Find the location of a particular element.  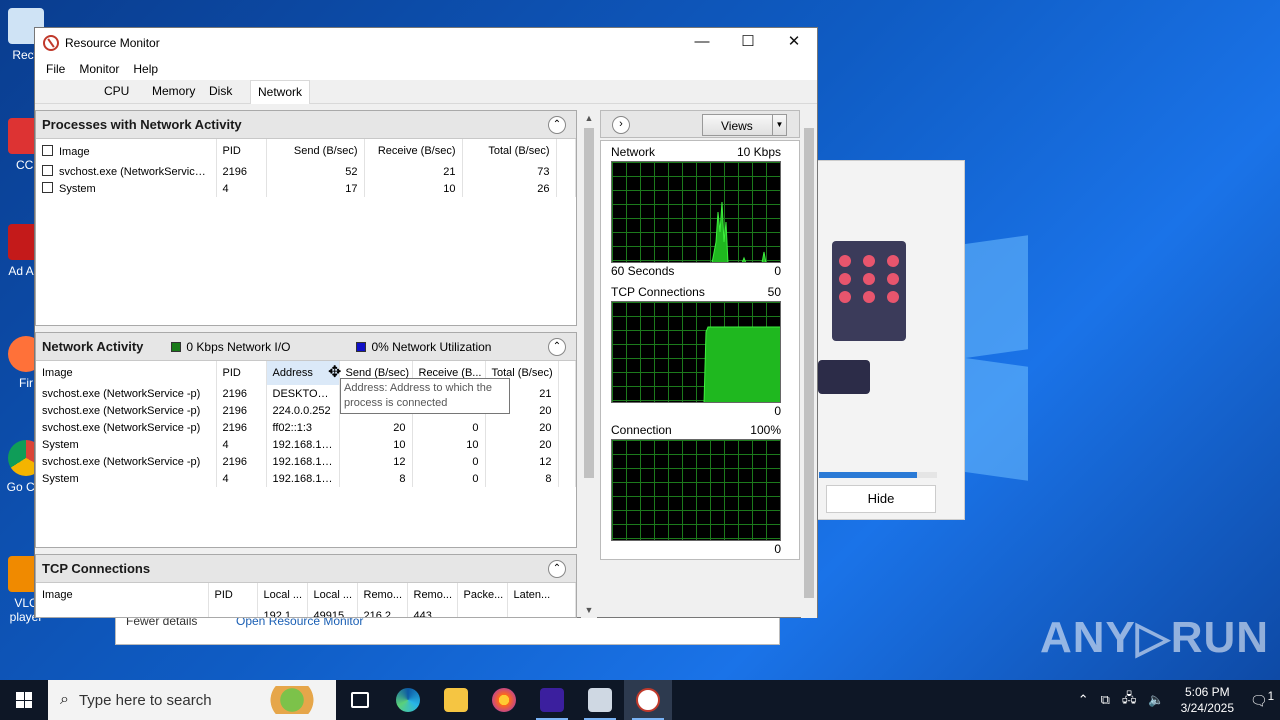

clock: 5:06 PM 3/24/2025 is located at coordinates (1207, 700).